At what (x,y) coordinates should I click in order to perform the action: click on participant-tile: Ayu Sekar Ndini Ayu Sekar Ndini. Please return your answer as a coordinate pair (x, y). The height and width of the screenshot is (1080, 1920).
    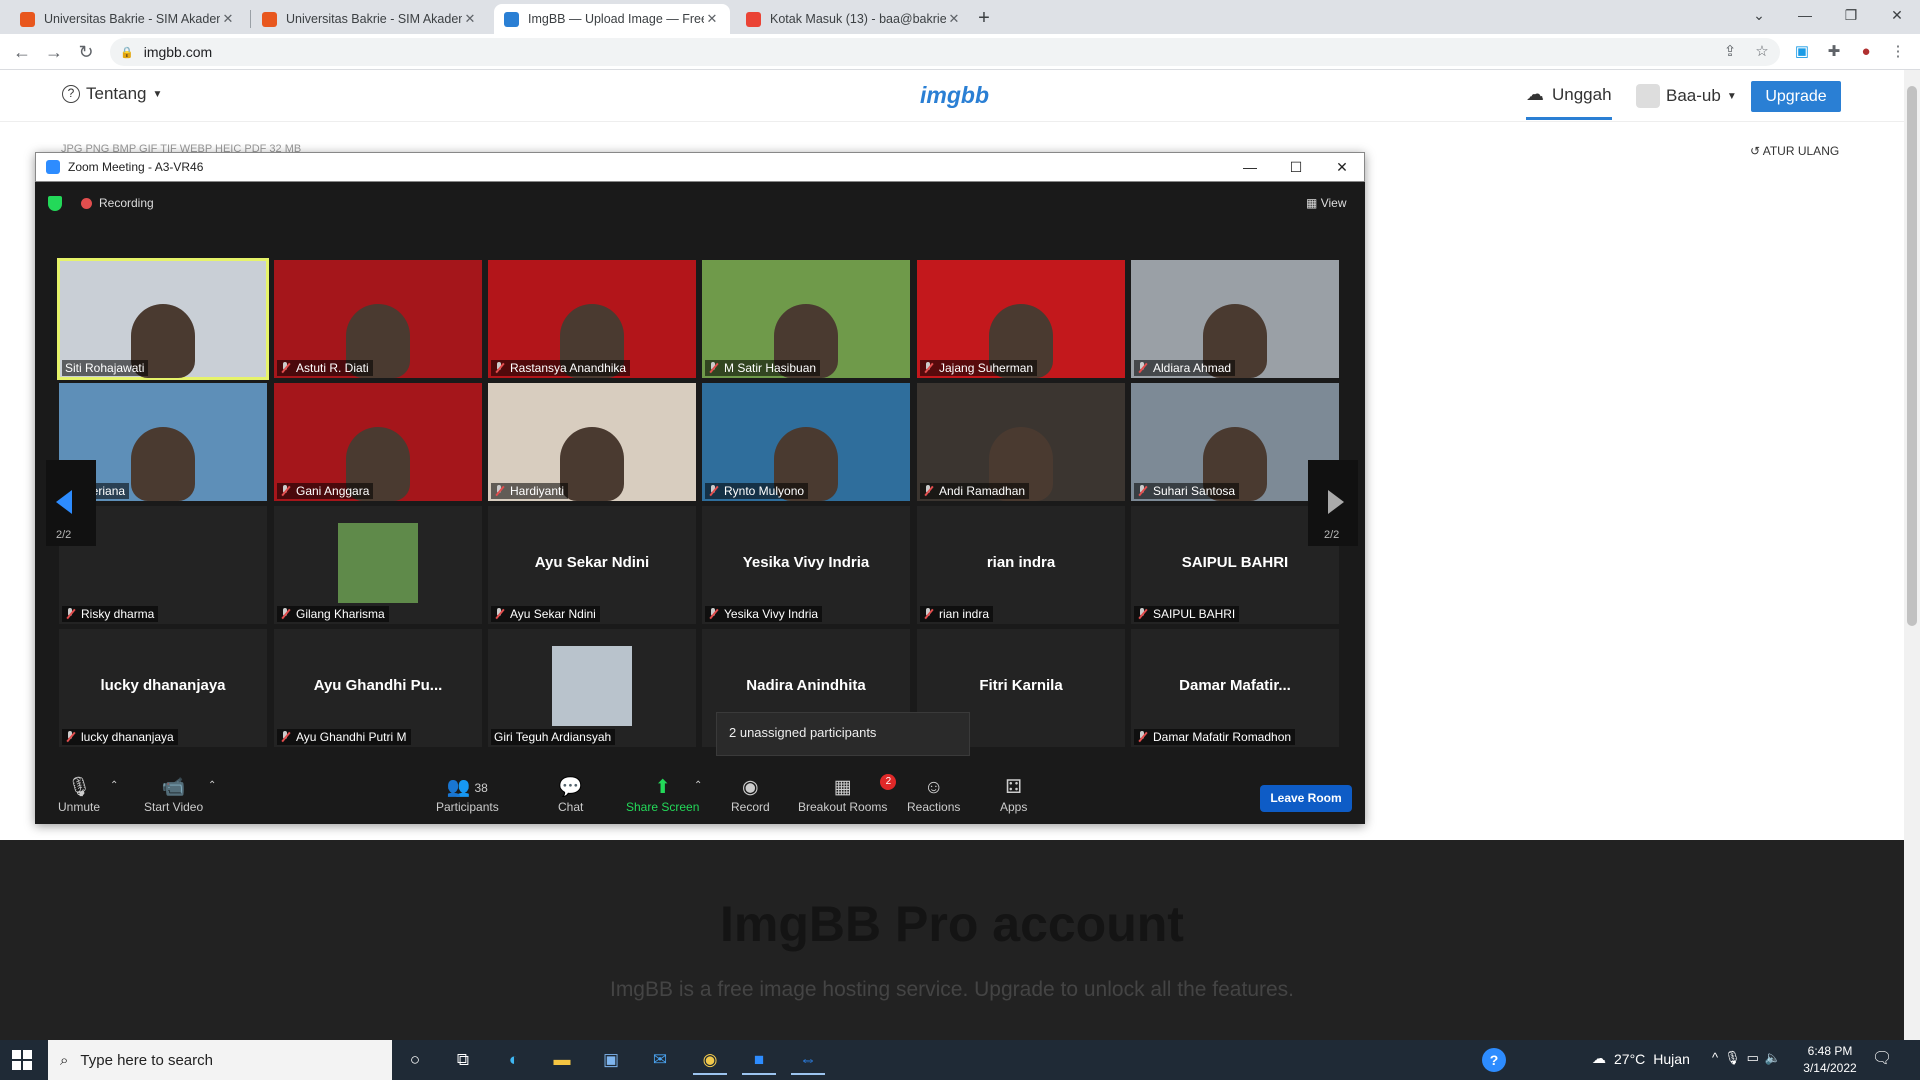
    Looking at the image, I should click on (592, 565).